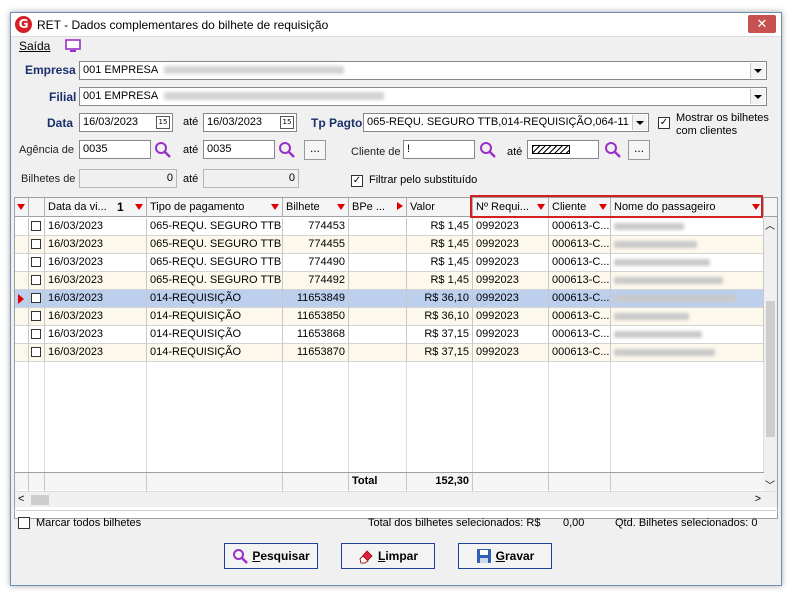 Image resolution: width=793 pixels, height=596 pixels. I want to click on agencia-to-value: 0035, so click(219, 149).